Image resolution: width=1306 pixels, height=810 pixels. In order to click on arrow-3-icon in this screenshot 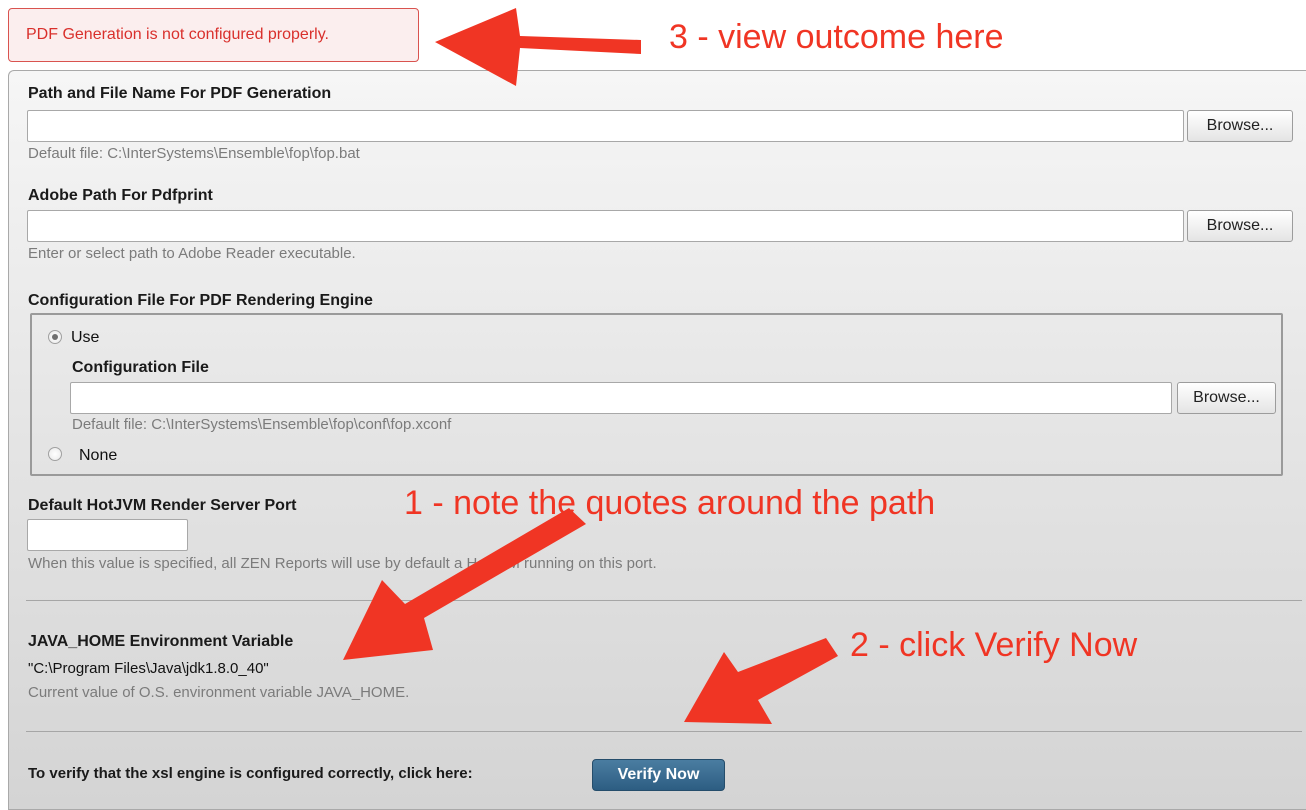, I will do `click(538, 47)`.